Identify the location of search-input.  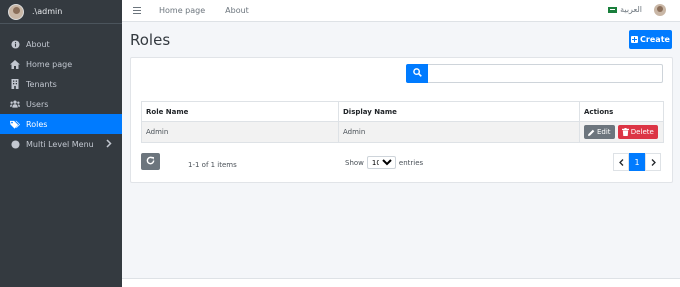
(545, 73).